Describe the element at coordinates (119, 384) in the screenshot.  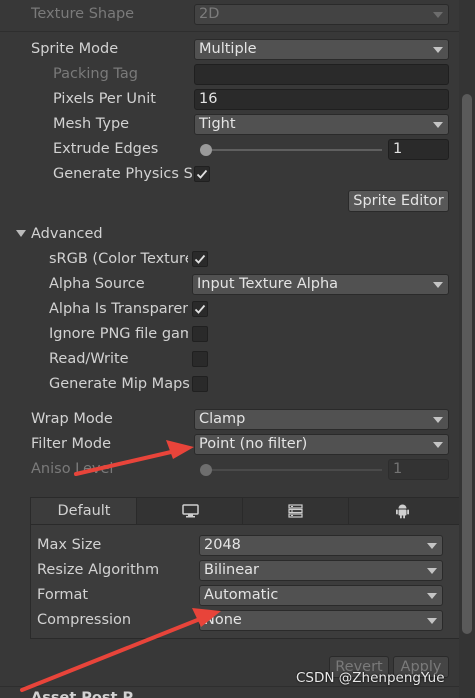
I see `generate-mipmaps-label: Generate Mip Maps` at that location.